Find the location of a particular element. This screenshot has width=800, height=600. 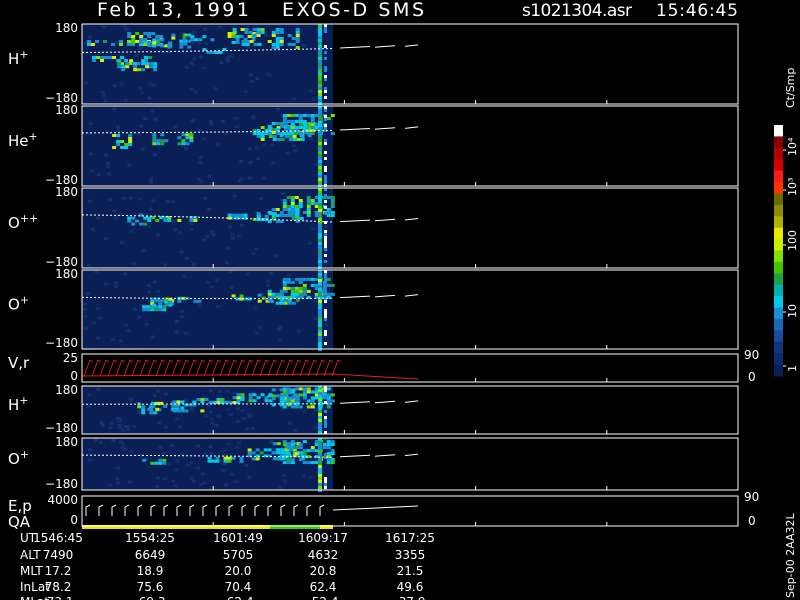

y-tick-top: 180 is located at coordinates (66, 390).